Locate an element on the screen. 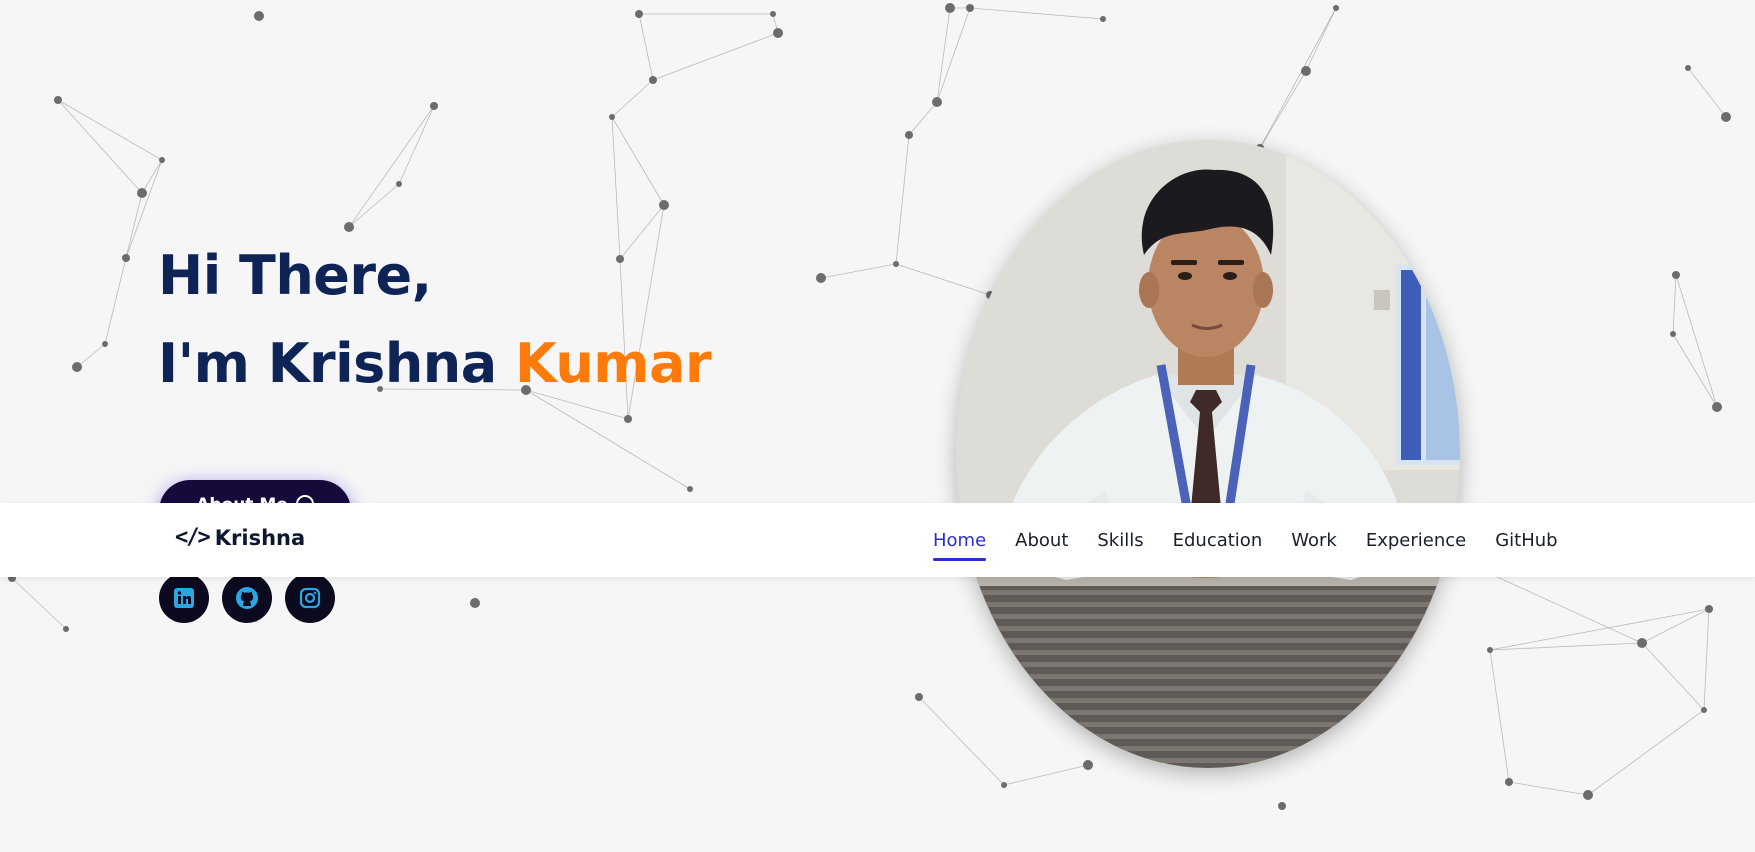  hero-intro-prefix: I'm Krishna is located at coordinates (327, 363).